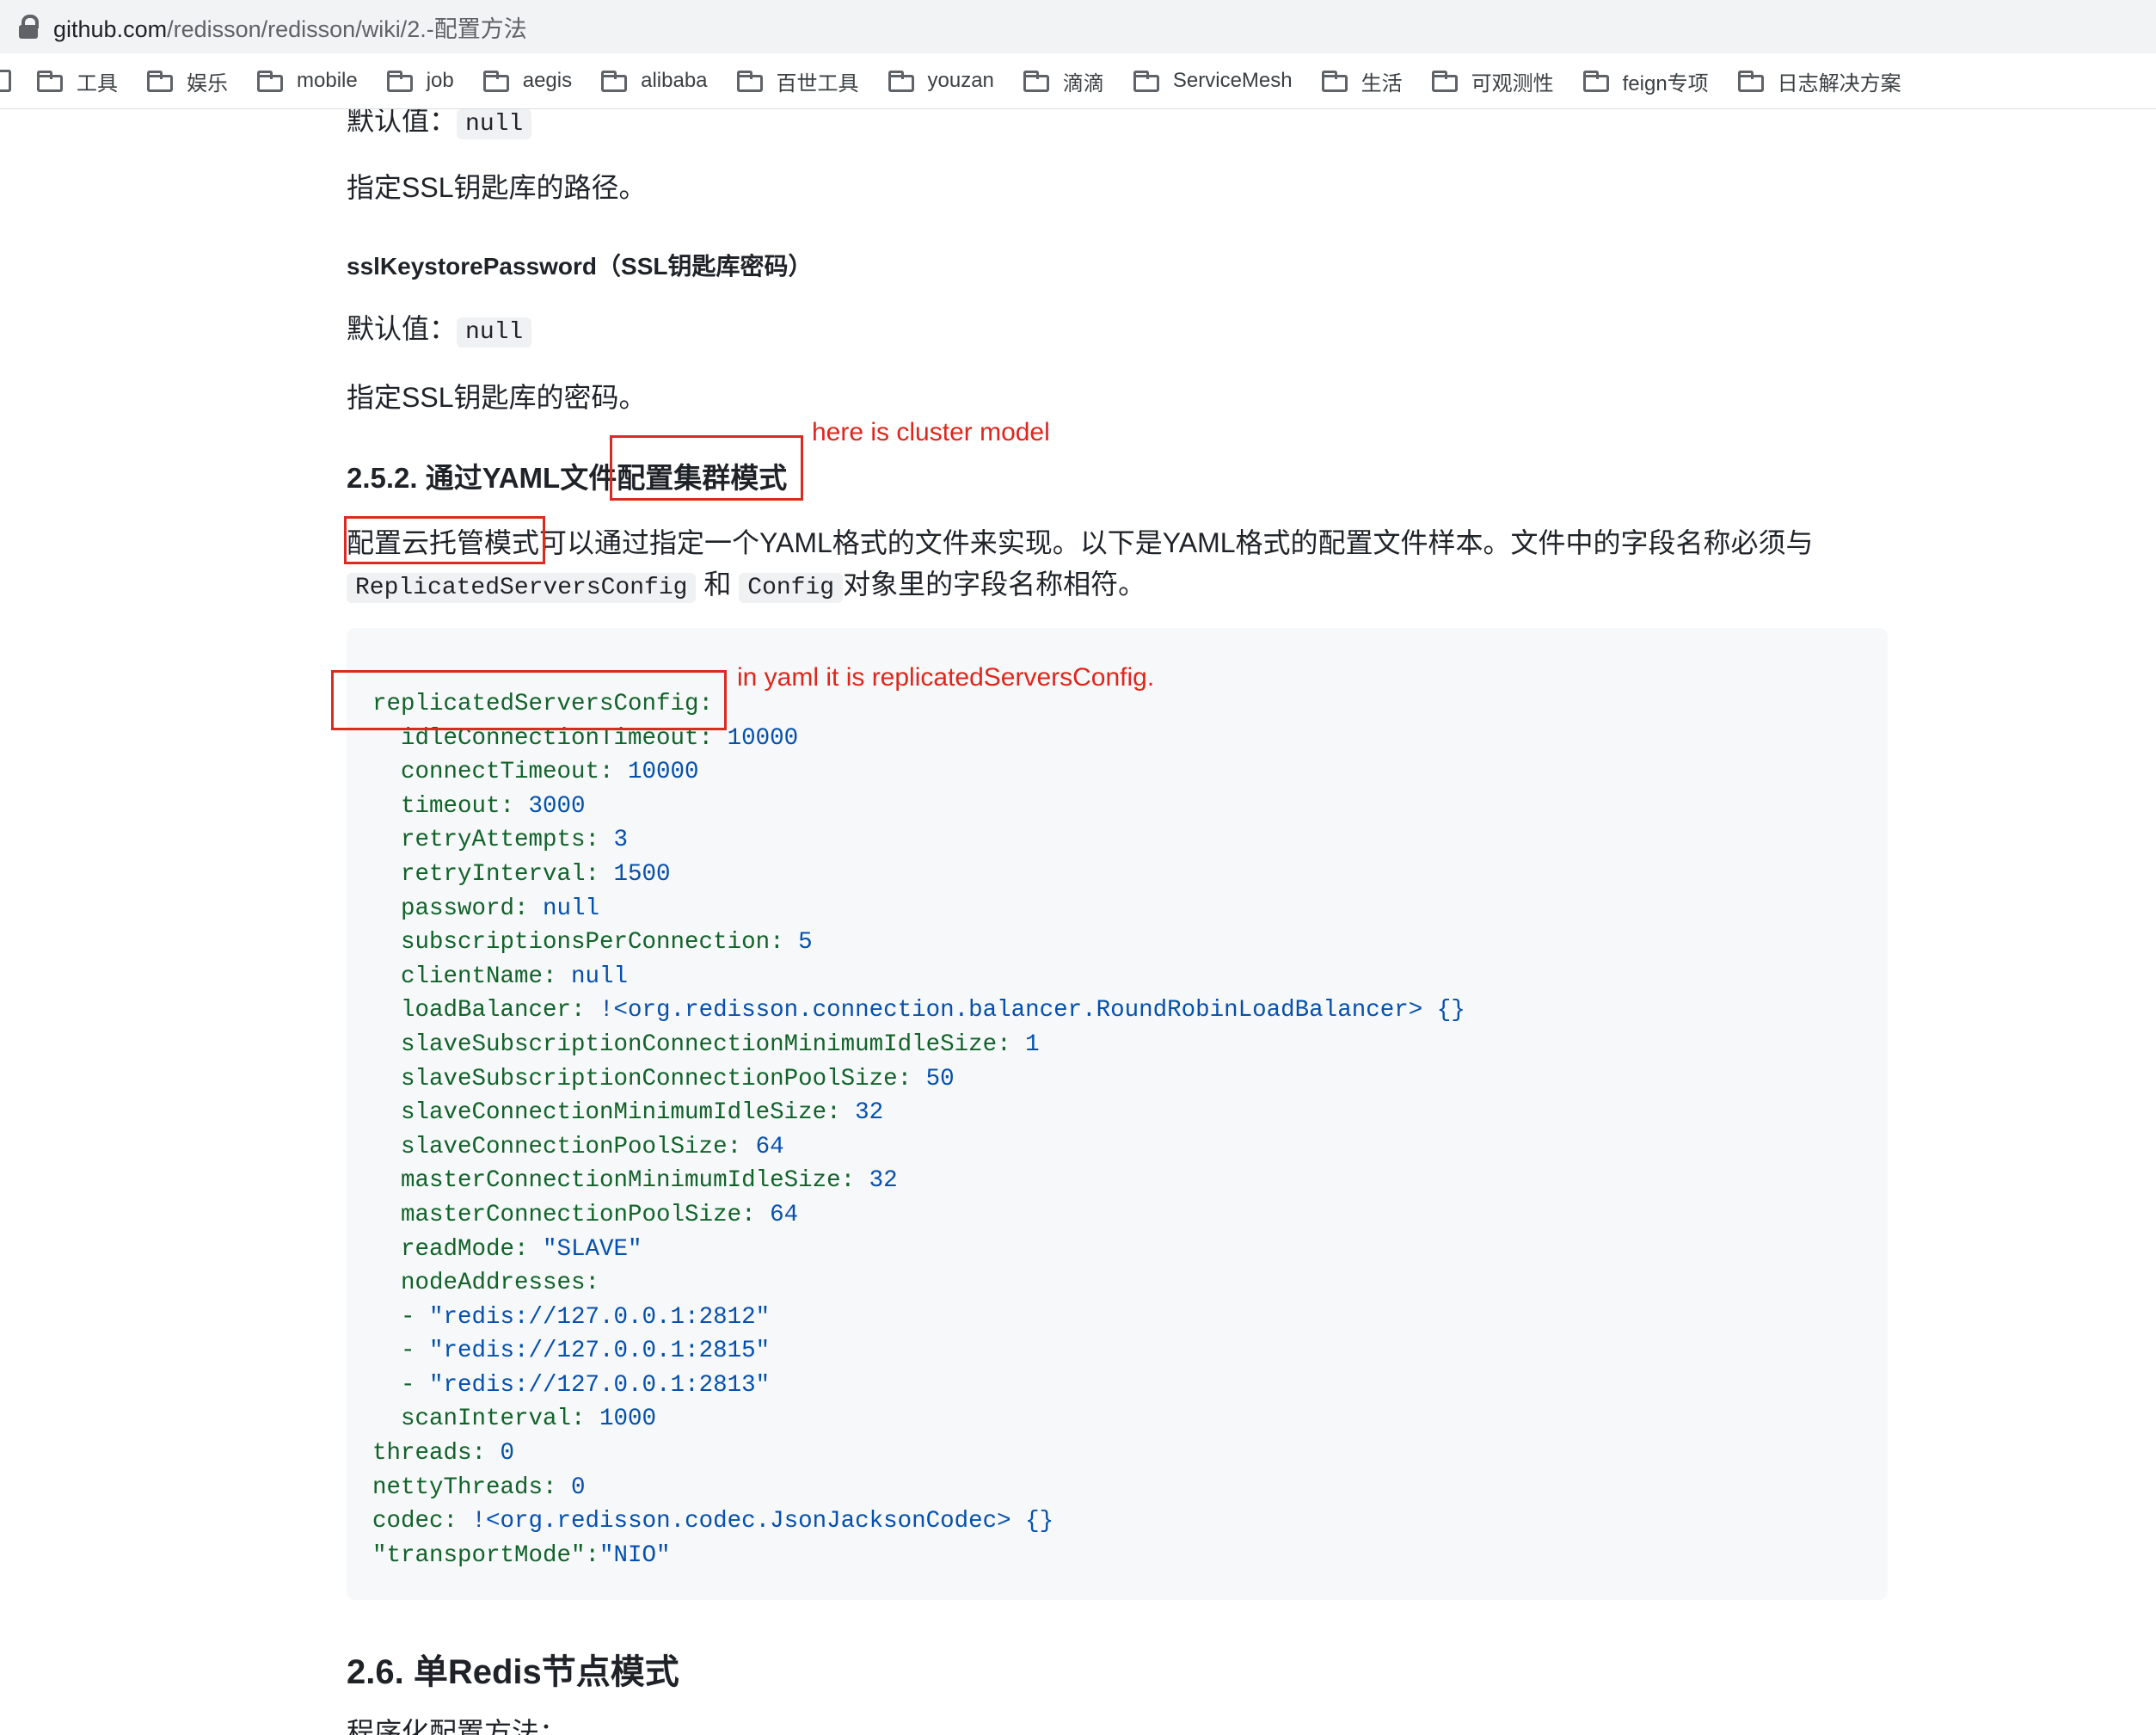  What do you see at coordinates (347, 28) in the screenshot?
I see `url-path: /redisson/redisson/wiki/2.-配置方法` at bounding box center [347, 28].